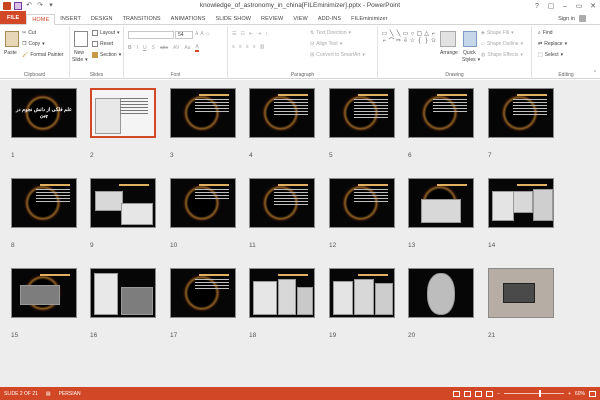 The height and width of the screenshot is (400, 600). I want to click on proofing-icon: ▤, so click(48, 394).